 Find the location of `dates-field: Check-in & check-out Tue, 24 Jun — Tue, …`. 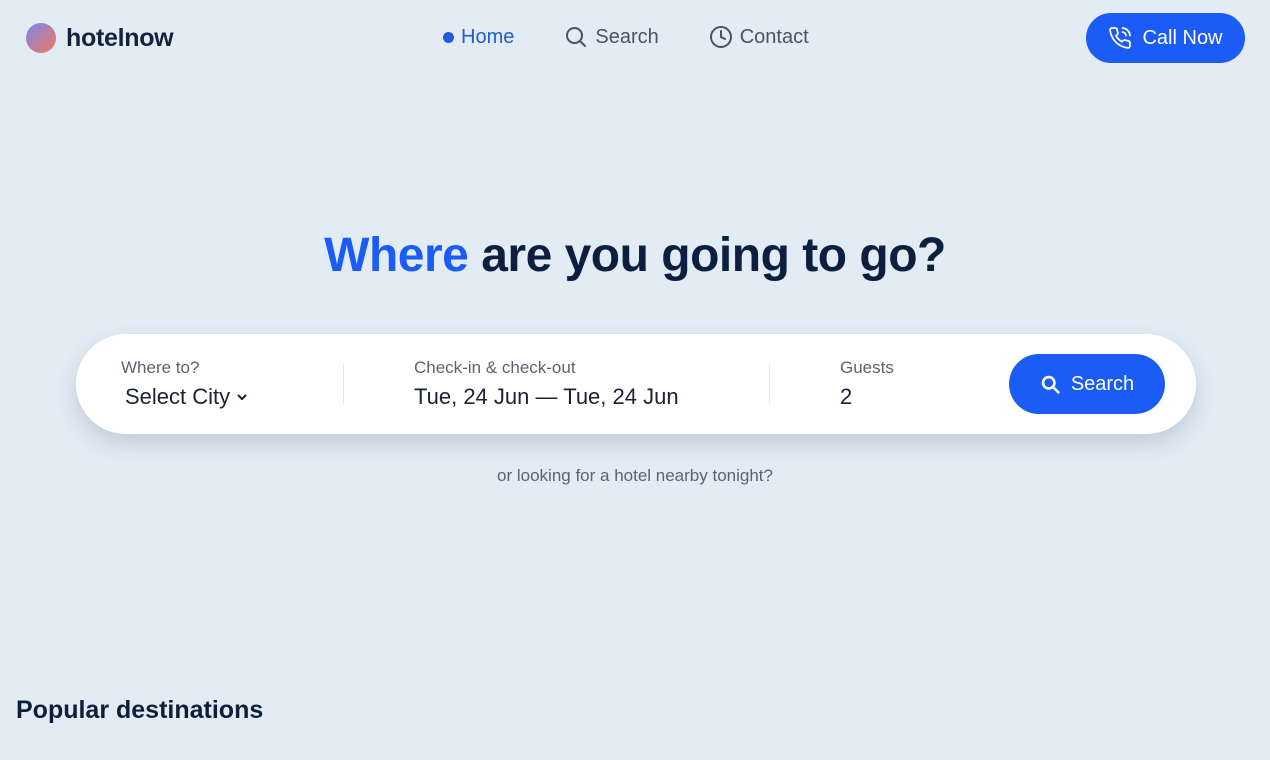

dates-field: Check-in & check-out Tue, 24 Jun — Tue, … is located at coordinates (546, 384).